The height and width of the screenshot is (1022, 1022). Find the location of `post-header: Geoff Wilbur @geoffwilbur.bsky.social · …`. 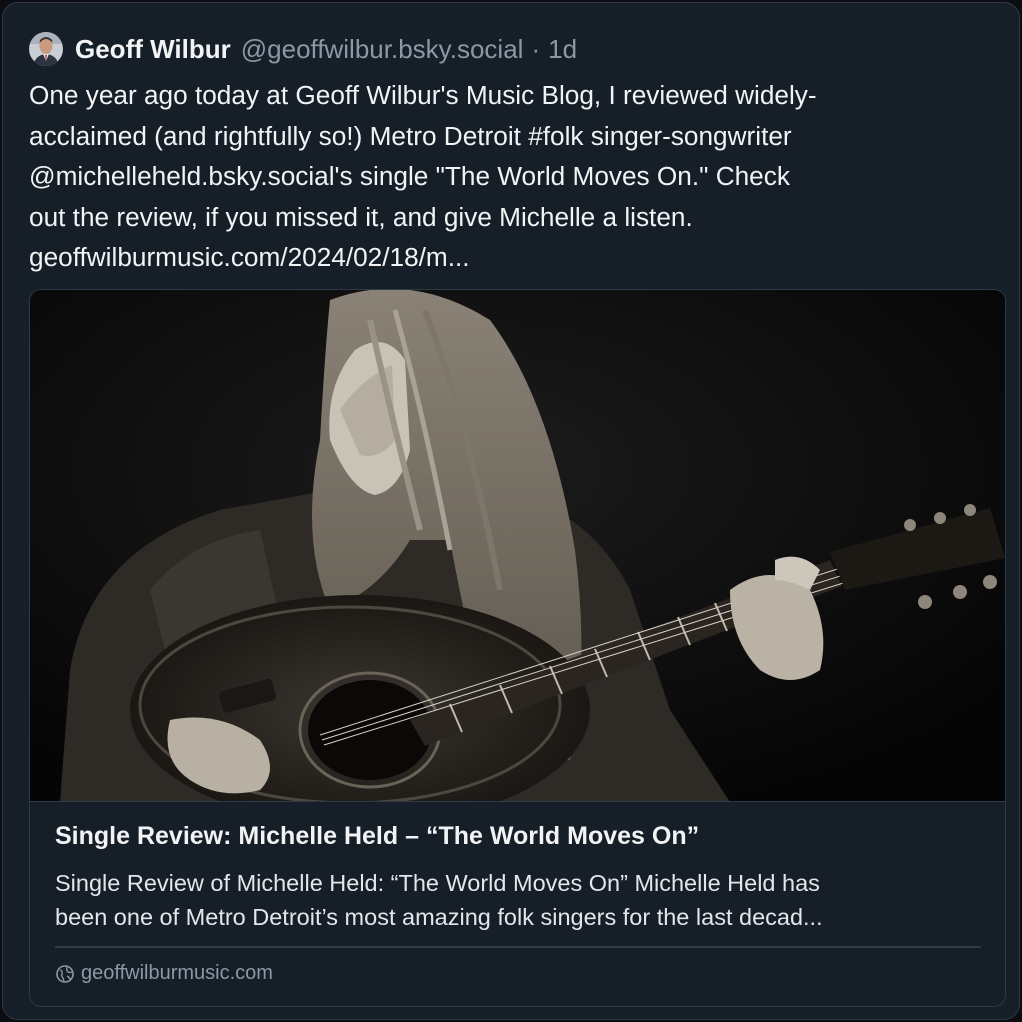

post-header: Geoff Wilbur @geoffwilbur.bsky.social · … is located at coordinates (303, 49).